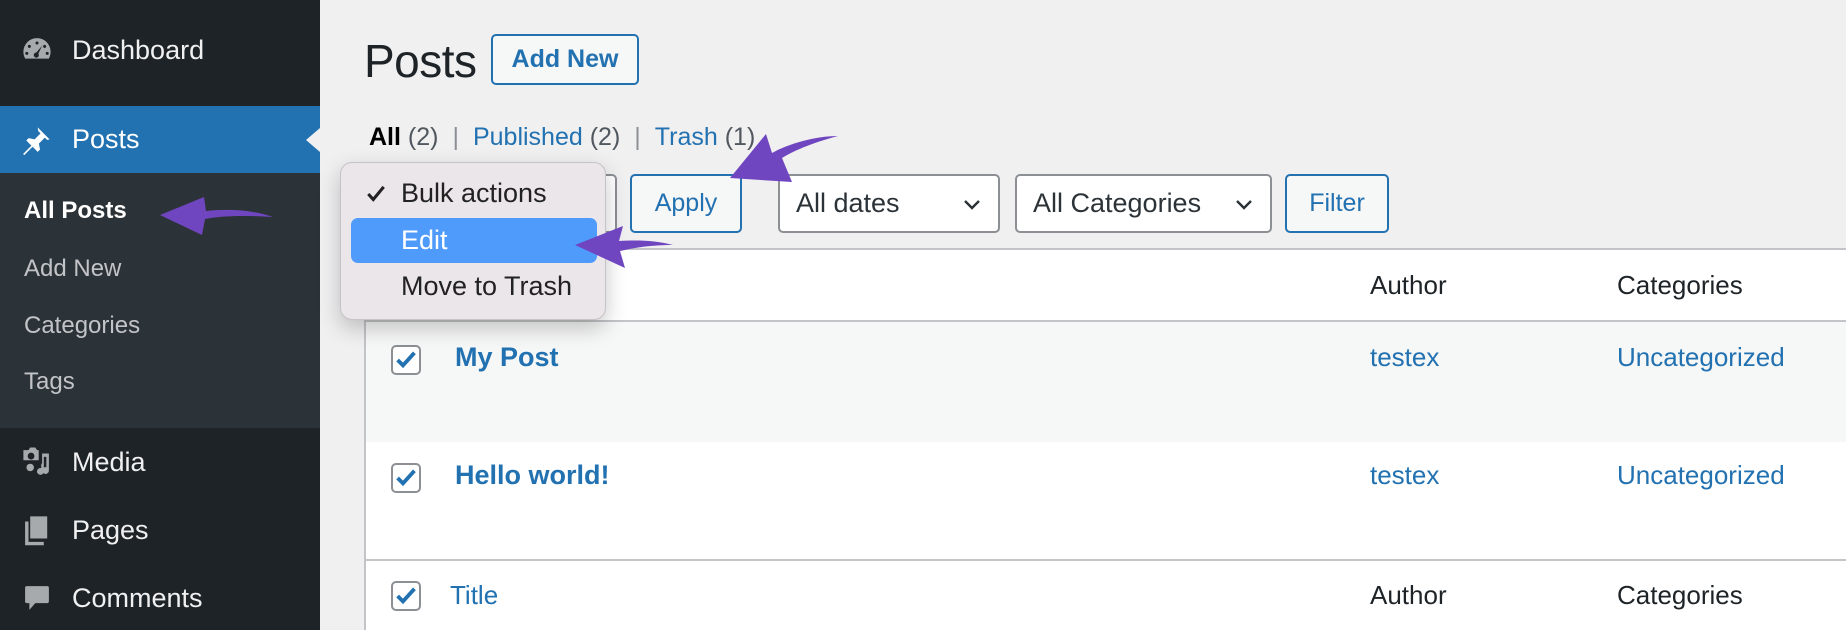  Describe the element at coordinates (160, 139) in the screenshot. I see `sidebar-item-posts: Posts` at that location.